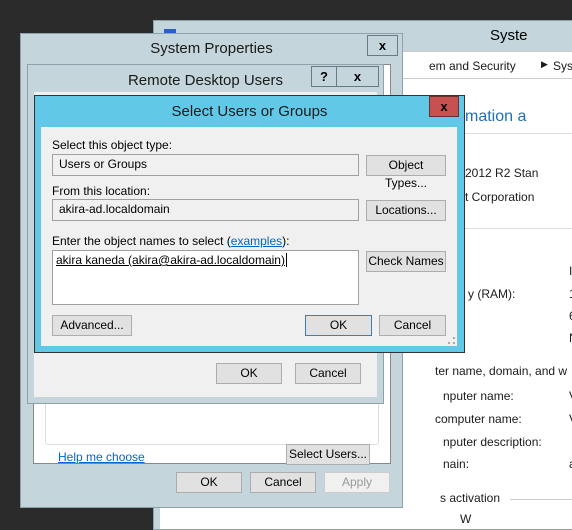 This screenshot has height=530, width=572. What do you see at coordinates (501, 371) in the screenshot?
I see `section-heading: ter name, domain, and w` at bounding box center [501, 371].